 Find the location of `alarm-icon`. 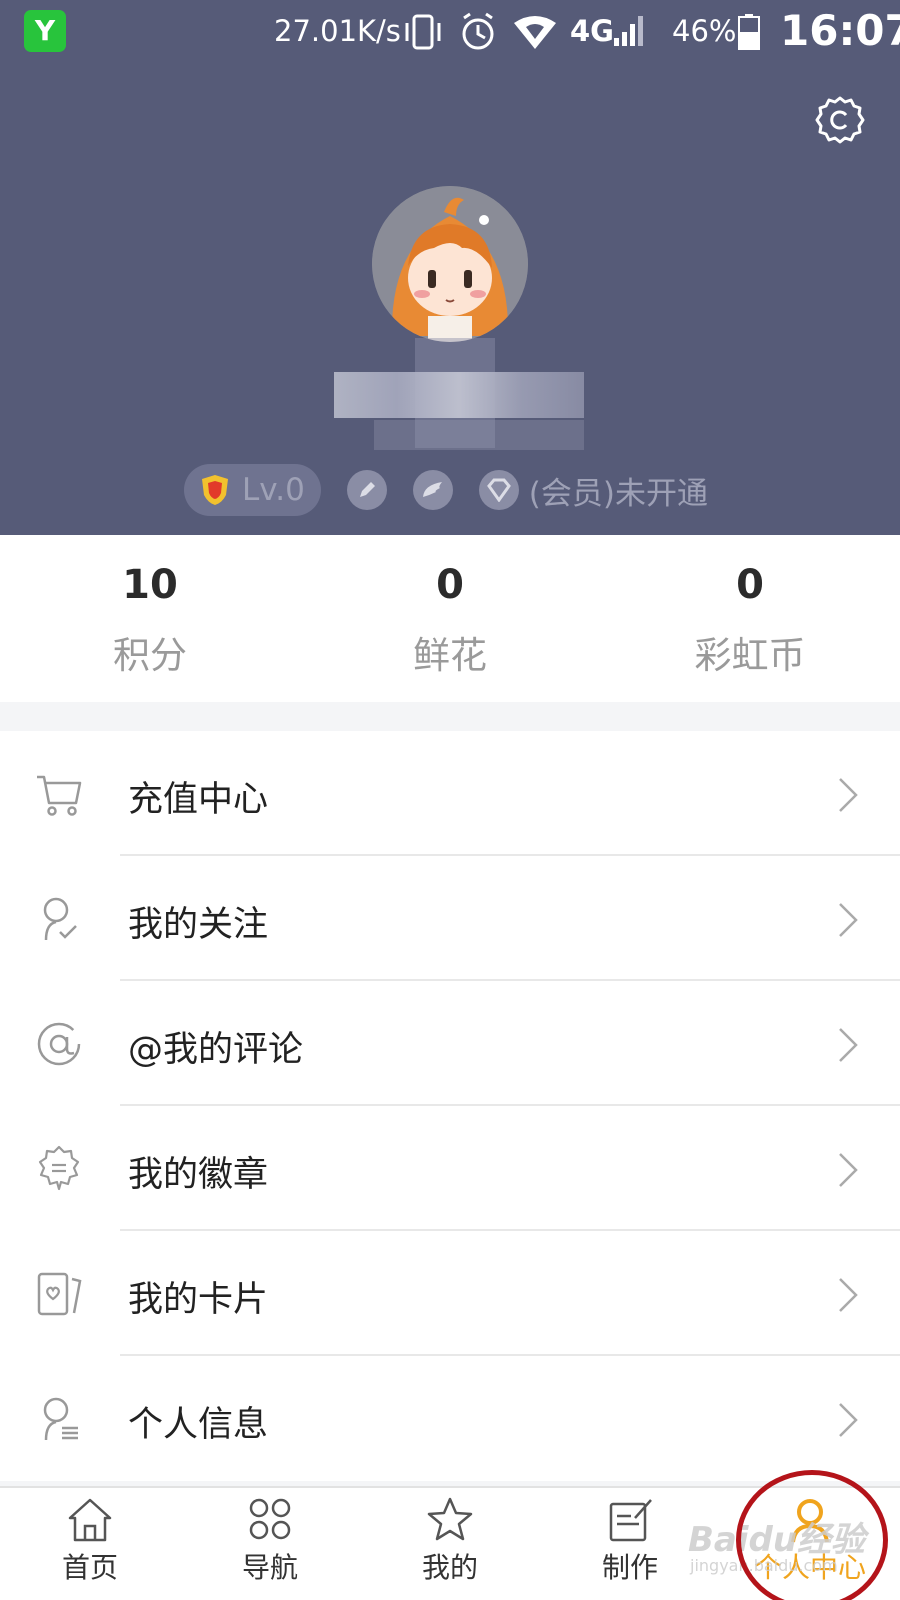

alarm-icon is located at coordinates (478, 31).